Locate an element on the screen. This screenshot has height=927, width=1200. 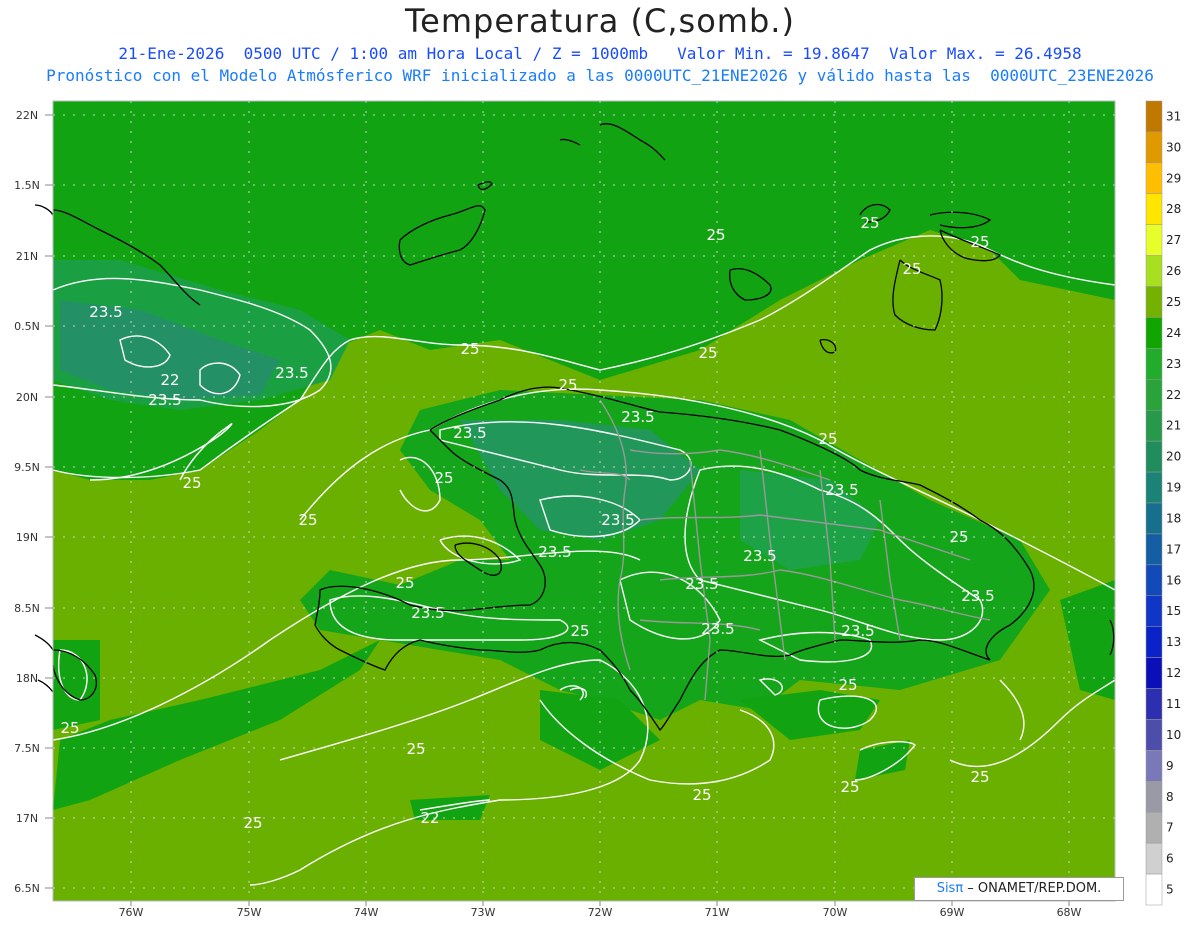
credit-text: – ONAMET/REP.DOM. is located at coordinates (1032, 888).